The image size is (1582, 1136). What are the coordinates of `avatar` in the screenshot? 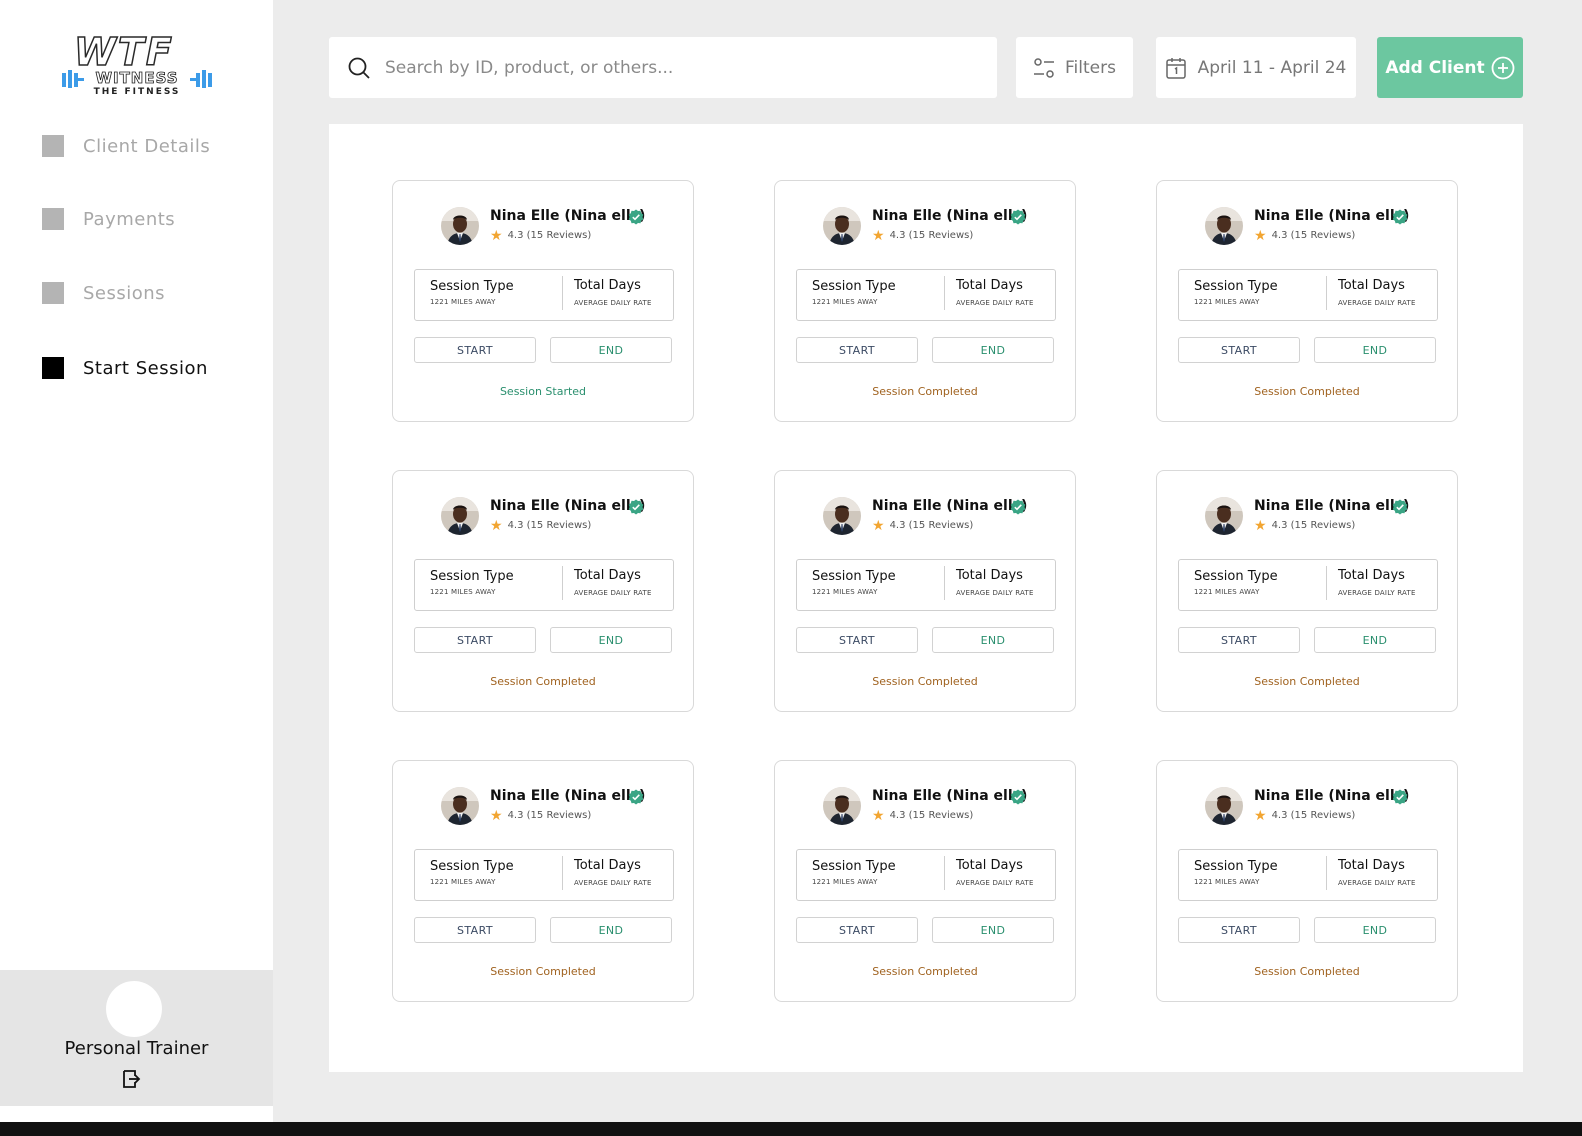 It's located at (134, 1009).